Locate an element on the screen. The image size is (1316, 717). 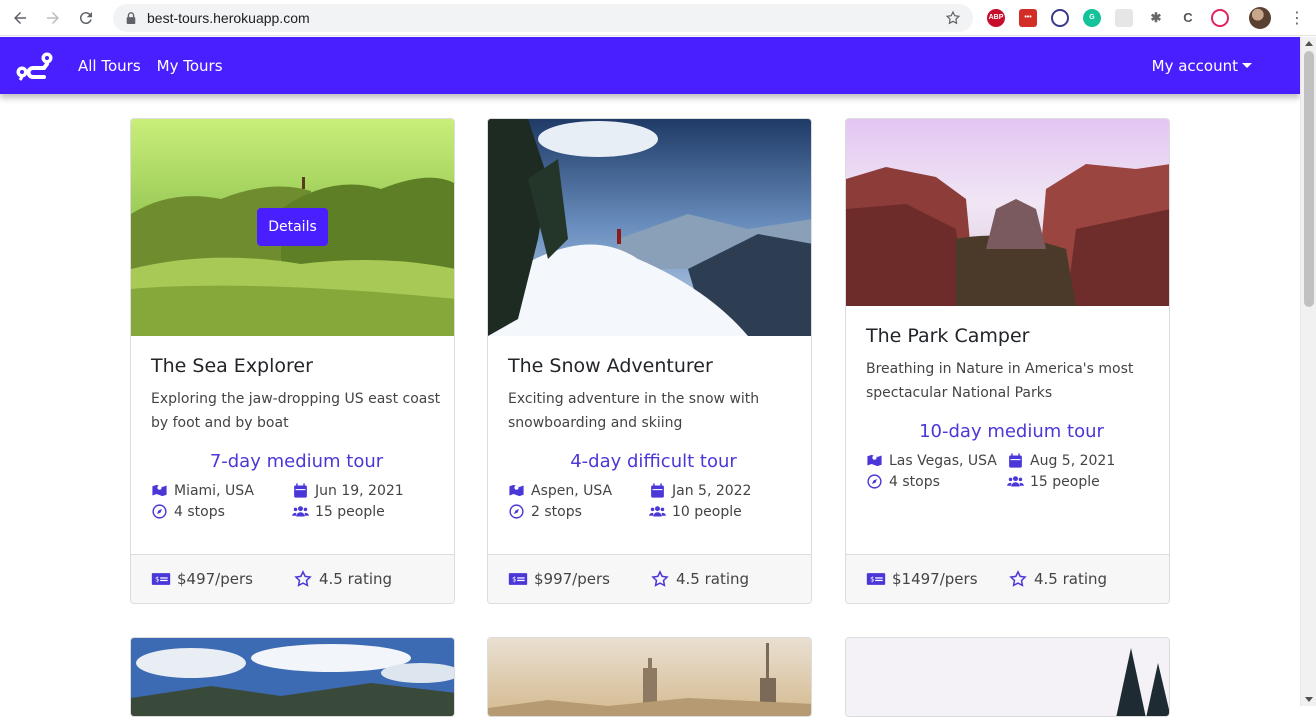
tour-people: 10 people is located at coordinates (707, 511).